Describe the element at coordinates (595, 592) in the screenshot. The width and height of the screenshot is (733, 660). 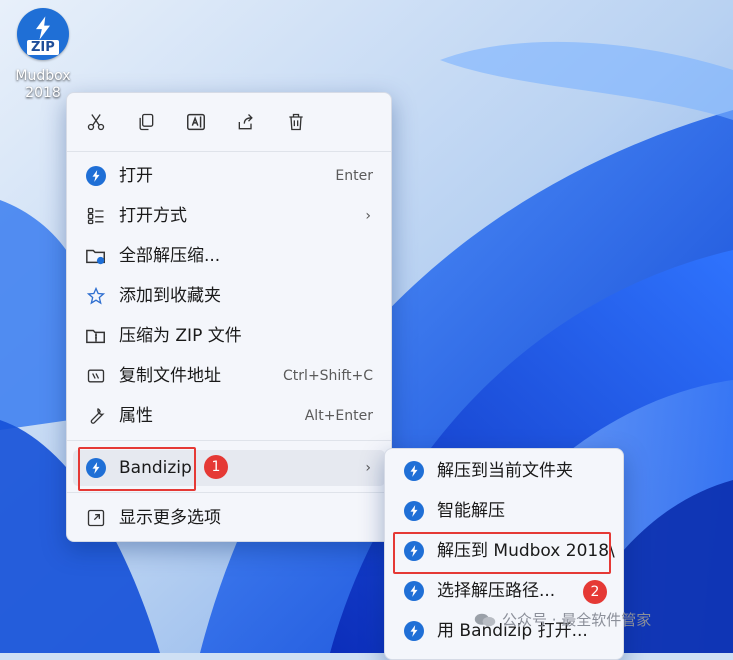
I see `step-badge-2: 2` at that location.